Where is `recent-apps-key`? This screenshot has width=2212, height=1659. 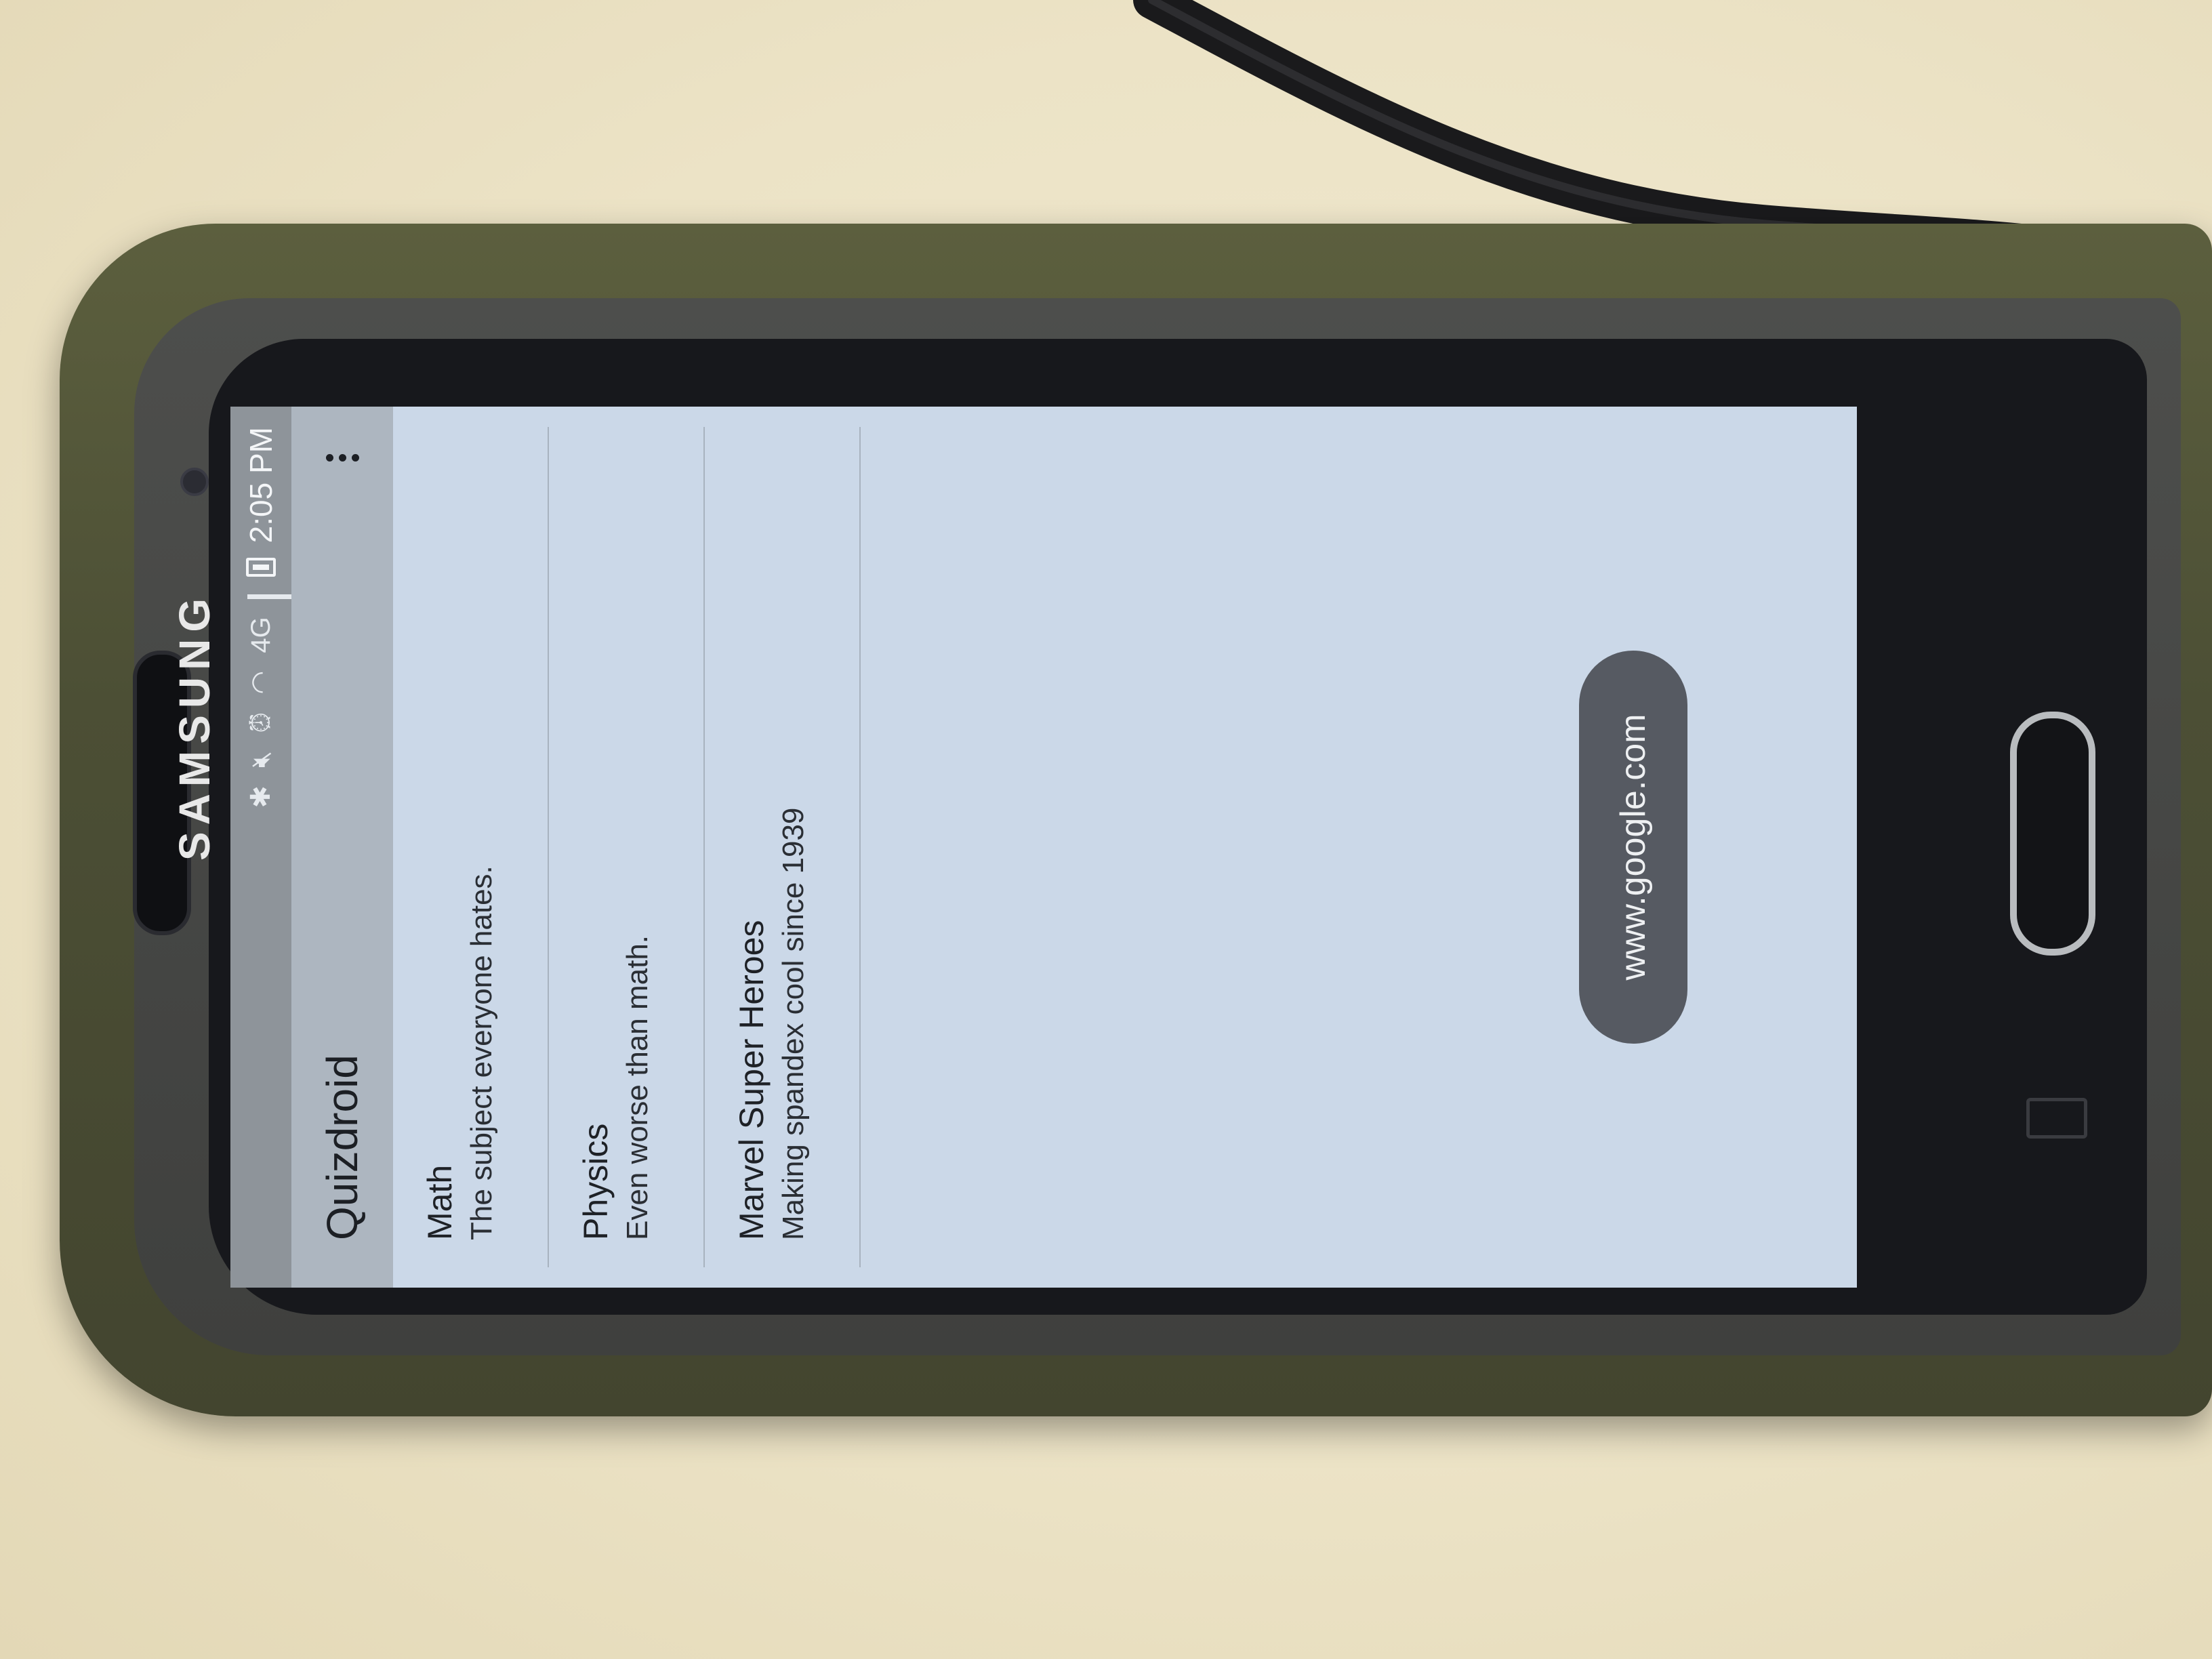
recent-apps-key is located at coordinates (2056, 1119).